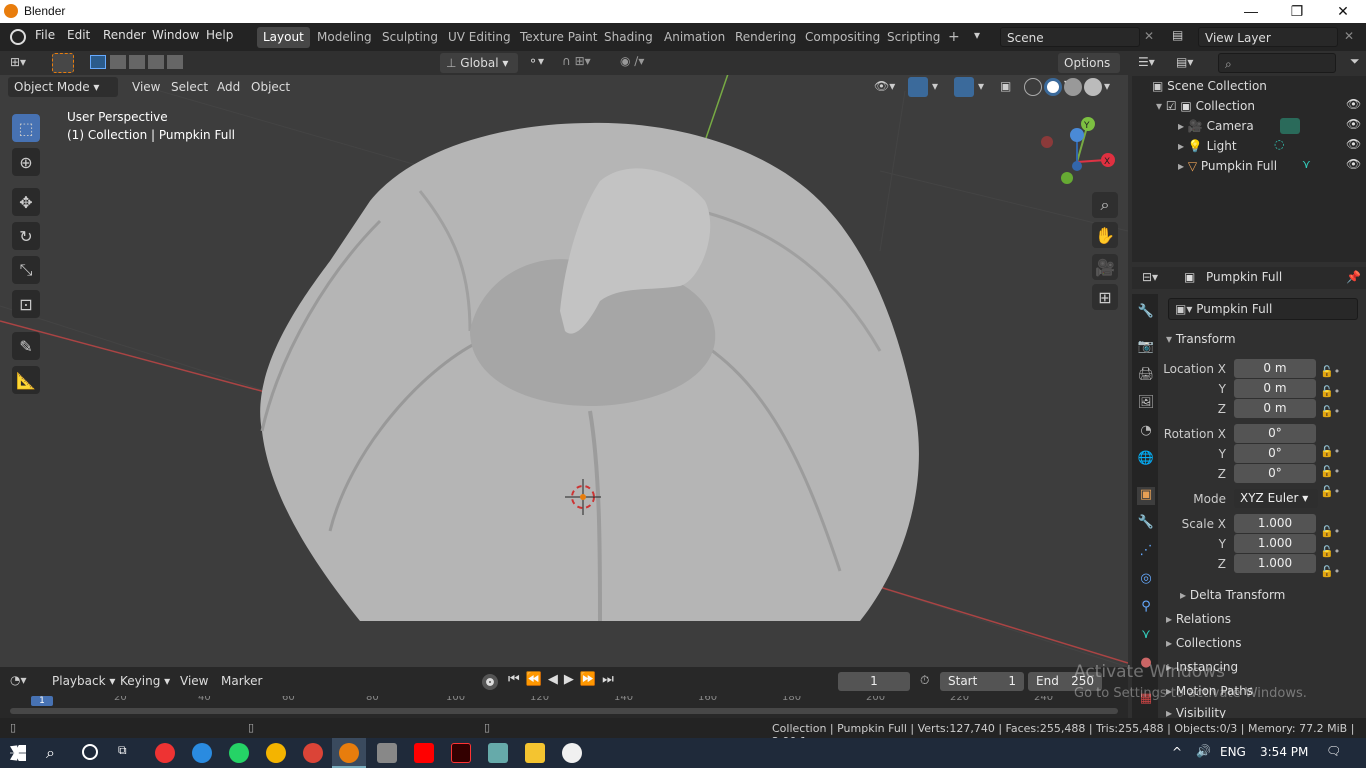  I want to click on menu-object: Object, so click(270, 87).